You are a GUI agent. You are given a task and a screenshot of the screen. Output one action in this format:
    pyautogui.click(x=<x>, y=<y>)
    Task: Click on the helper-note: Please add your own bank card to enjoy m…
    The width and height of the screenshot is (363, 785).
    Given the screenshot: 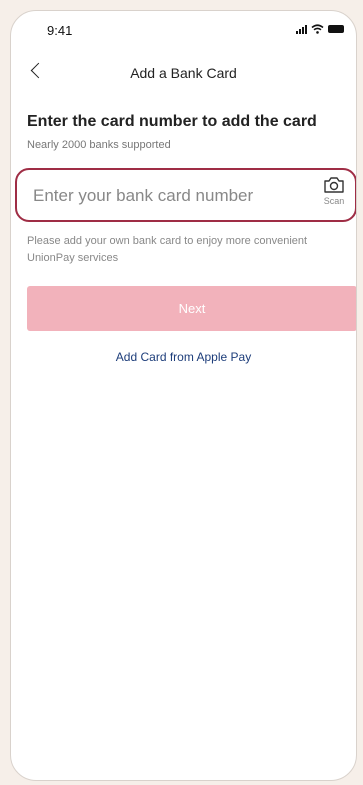 What is the action you would take?
    pyautogui.click(x=167, y=249)
    